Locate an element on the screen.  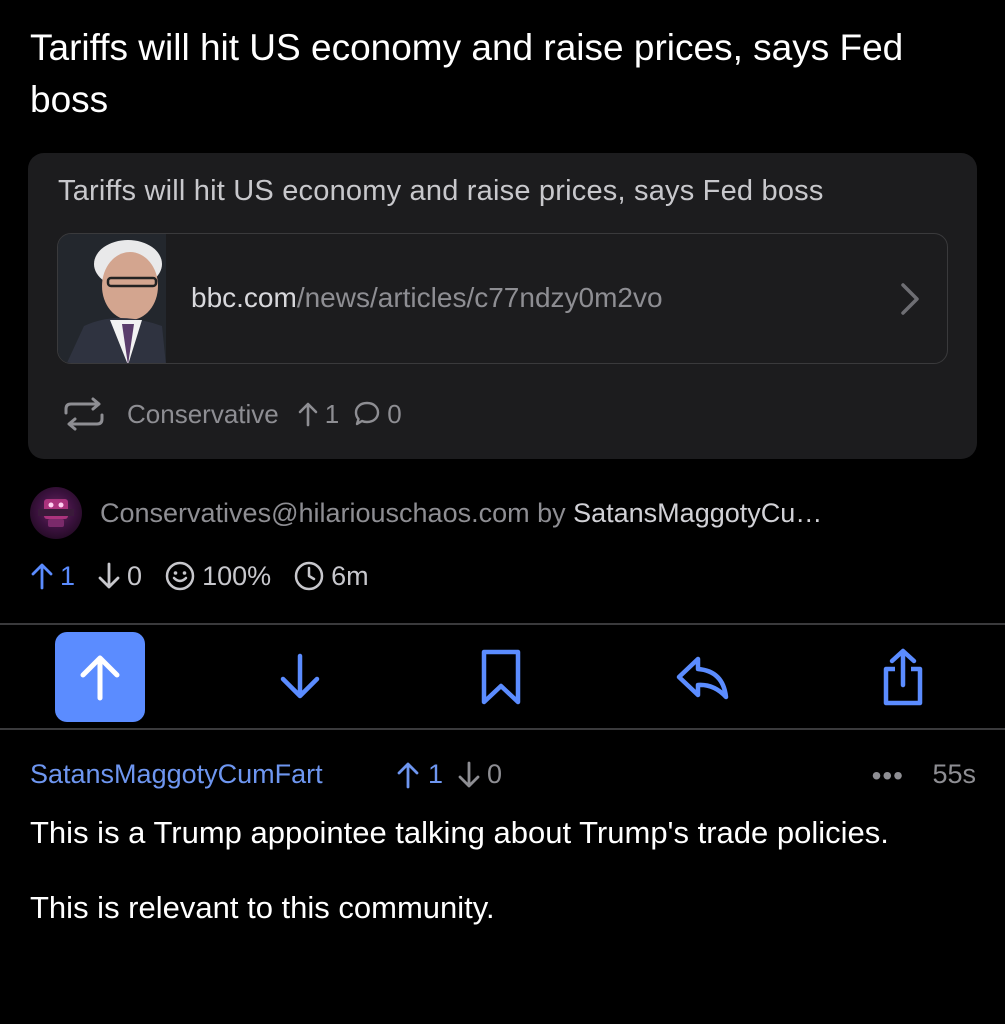
article-thumbnail is located at coordinates (112, 298).